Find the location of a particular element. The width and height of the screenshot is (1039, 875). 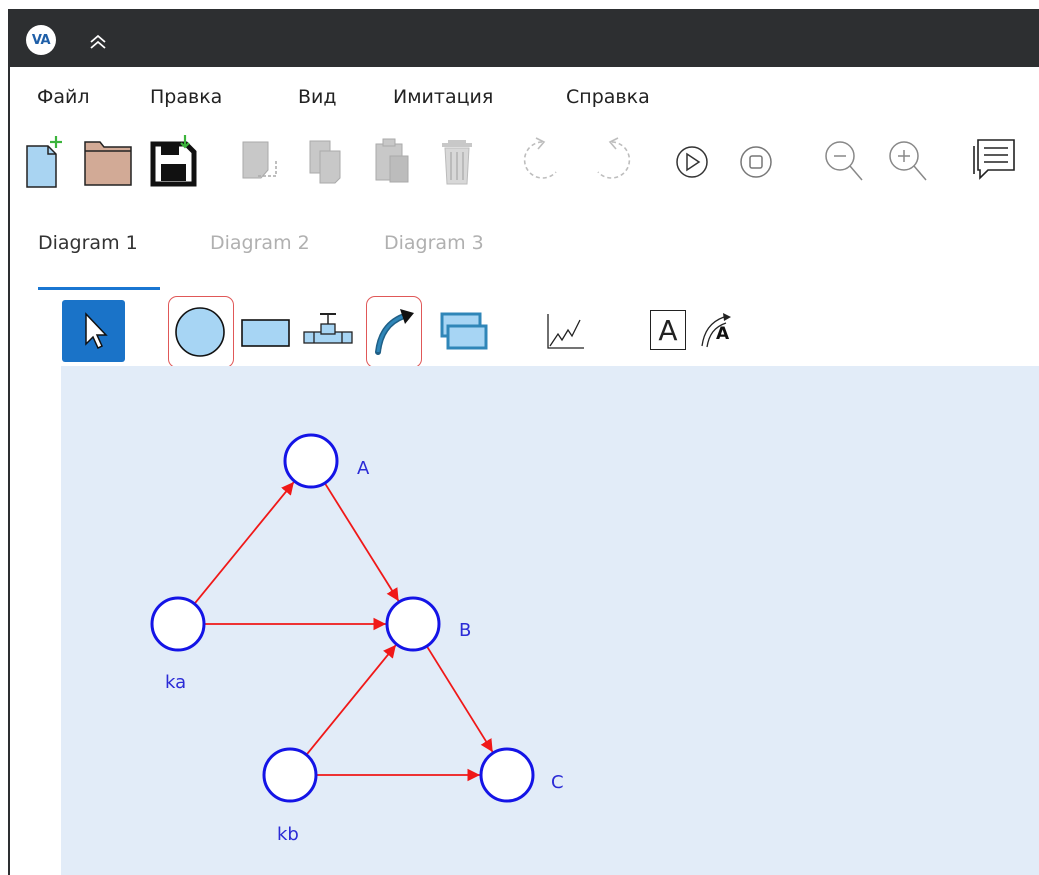

copy-icon is located at coordinates (328, 160).